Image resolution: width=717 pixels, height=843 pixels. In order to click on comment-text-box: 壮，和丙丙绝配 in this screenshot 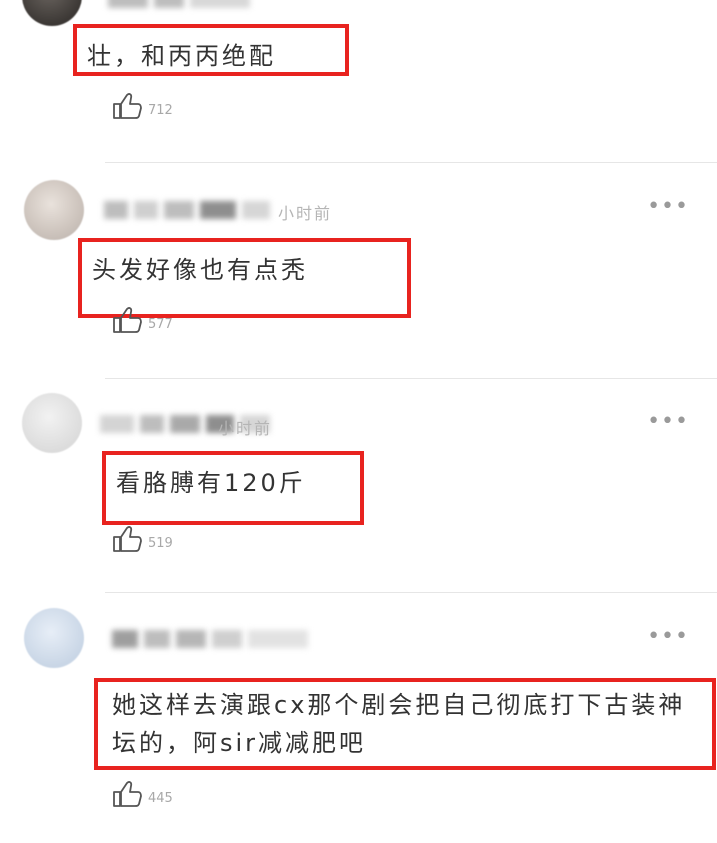, I will do `click(211, 50)`.